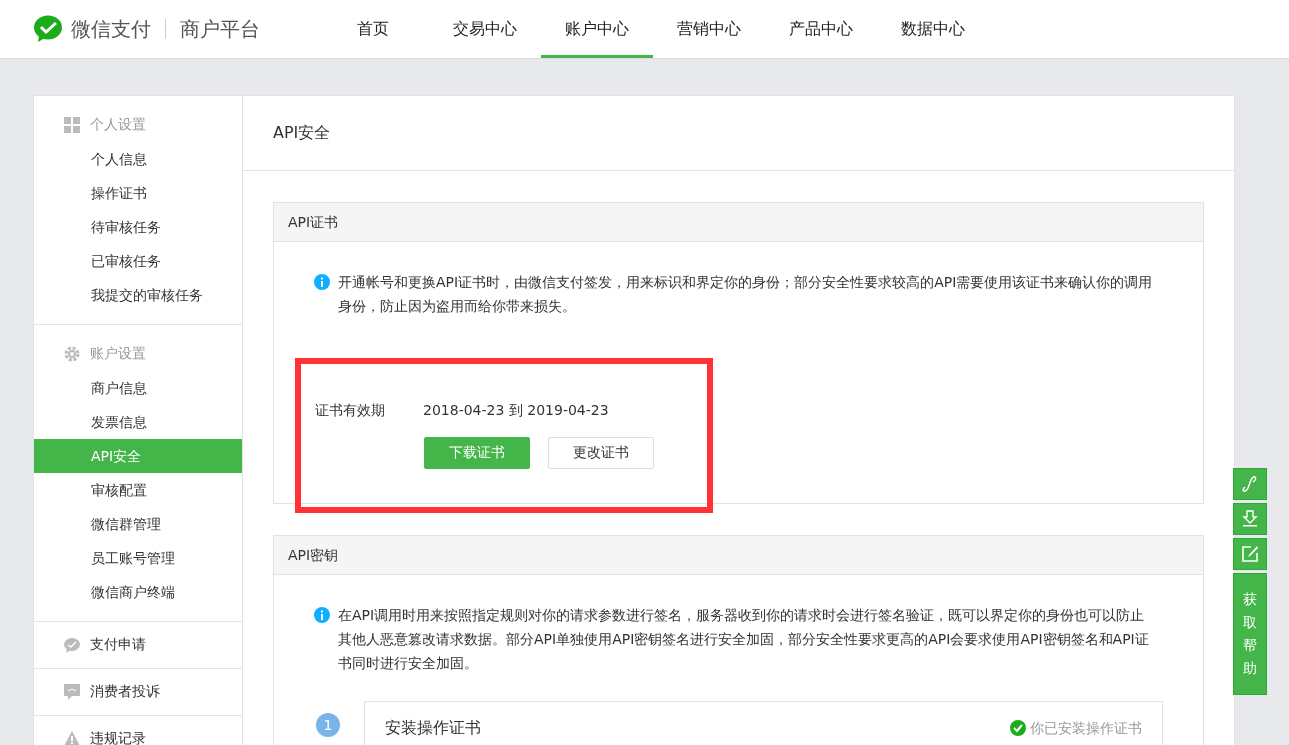 The height and width of the screenshot is (745, 1289). Describe the element at coordinates (933, 29) in the screenshot. I see `nav-tab: 数据中心` at that location.